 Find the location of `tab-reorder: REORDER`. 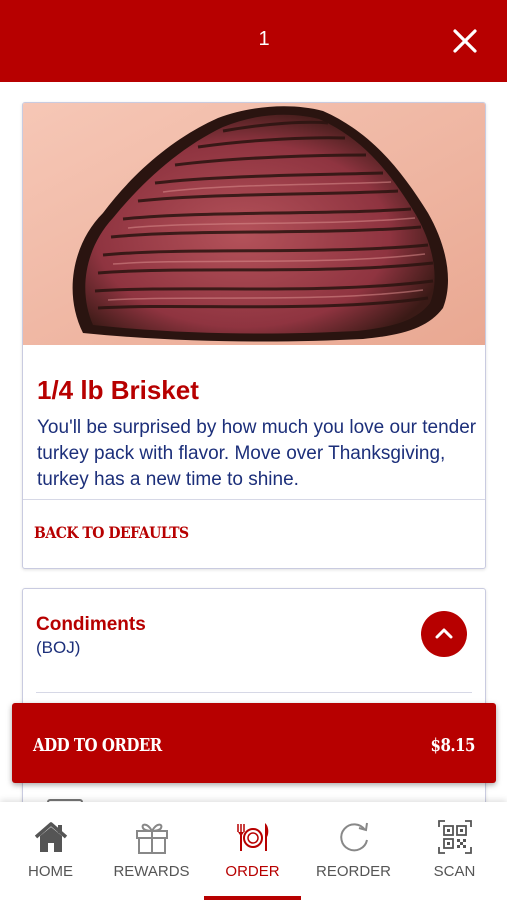

tab-reorder: REORDER is located at coordinates (353, 851).